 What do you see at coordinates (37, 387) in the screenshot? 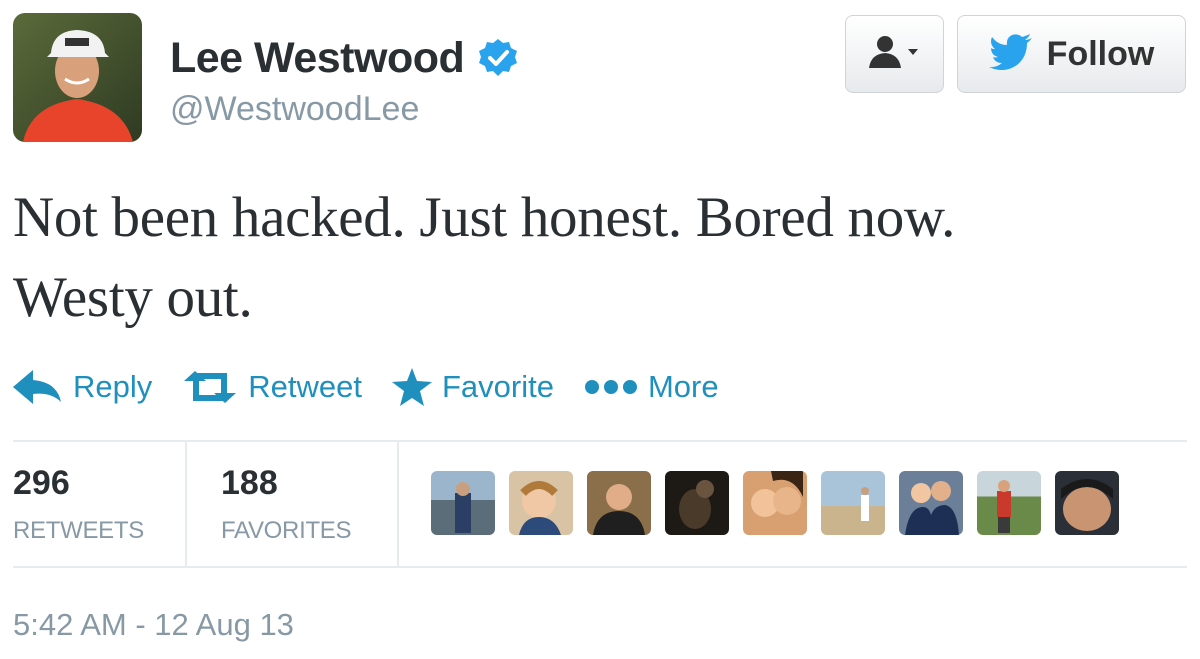
I see `reply-icon` at bounding box center [37, 387].